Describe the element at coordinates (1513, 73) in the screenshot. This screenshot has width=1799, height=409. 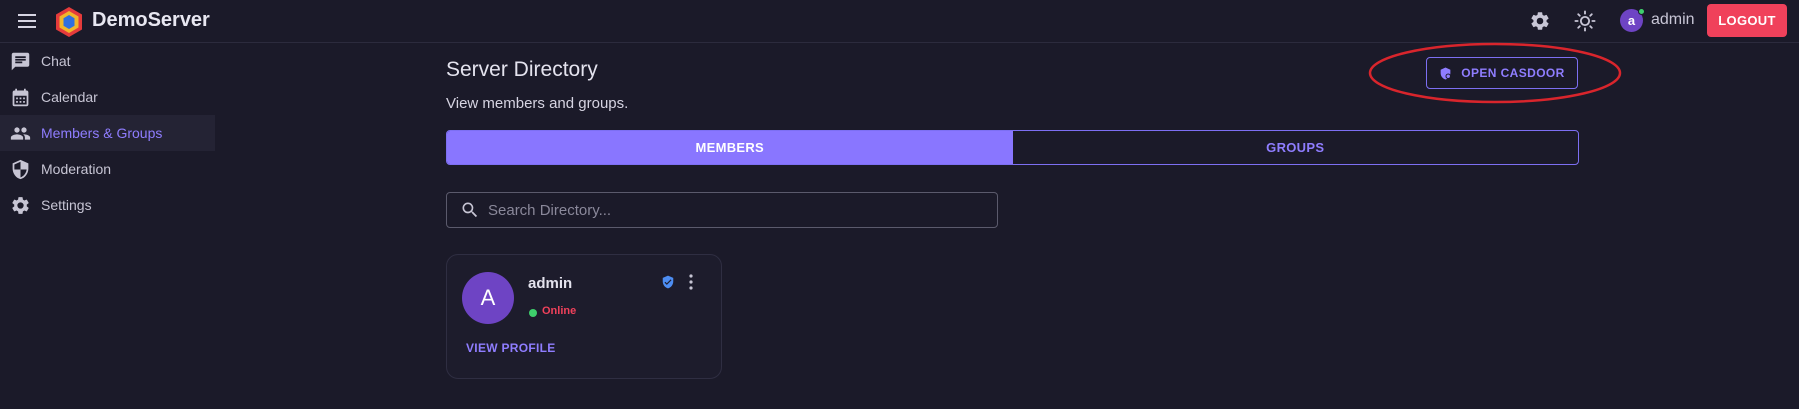
I see `open-casdoor-label: OPEN CASDOOR` at that location.